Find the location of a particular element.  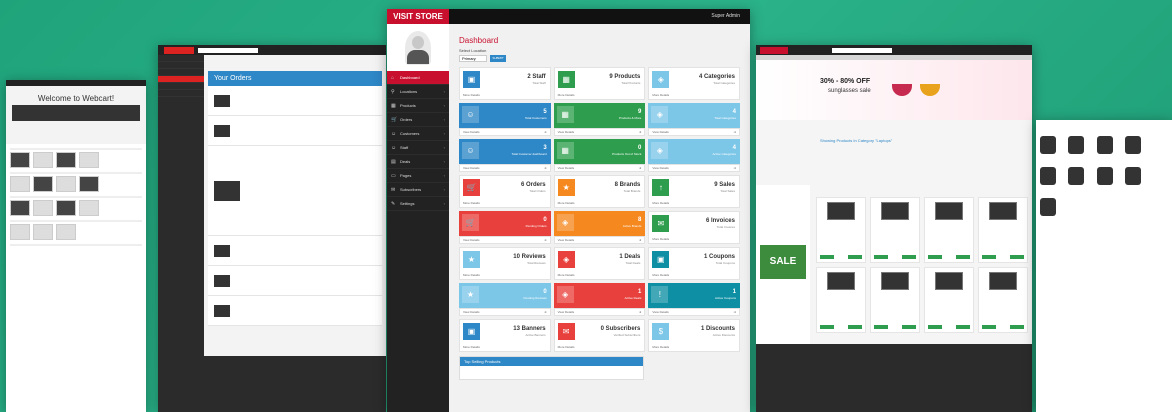

stat-card: ▣ 13 Banners Active Banners More Details is located at coordinates (505, 335).